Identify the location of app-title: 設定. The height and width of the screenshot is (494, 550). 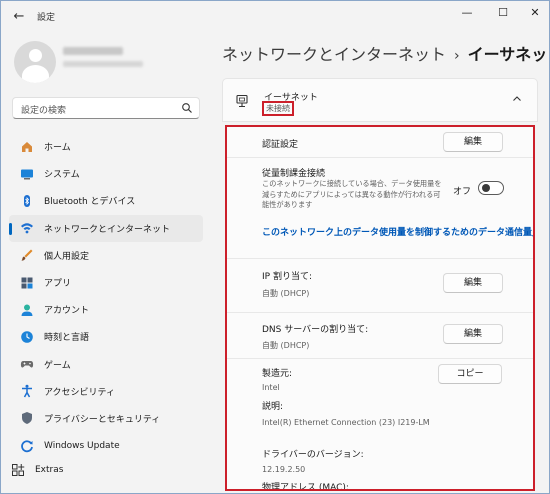
(46, 18).